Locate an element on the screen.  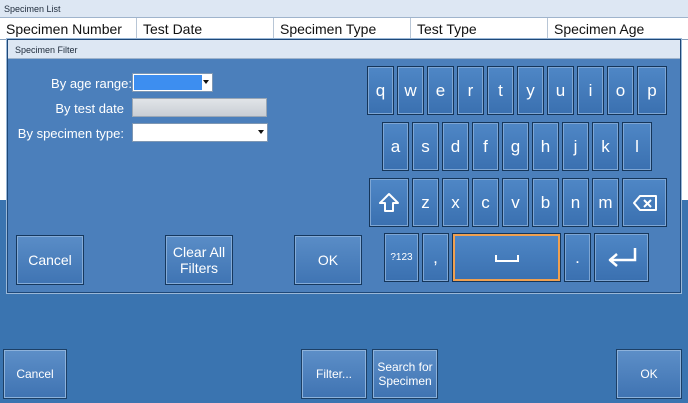
shift-arrow-icon is located at coordinates (389, 202).